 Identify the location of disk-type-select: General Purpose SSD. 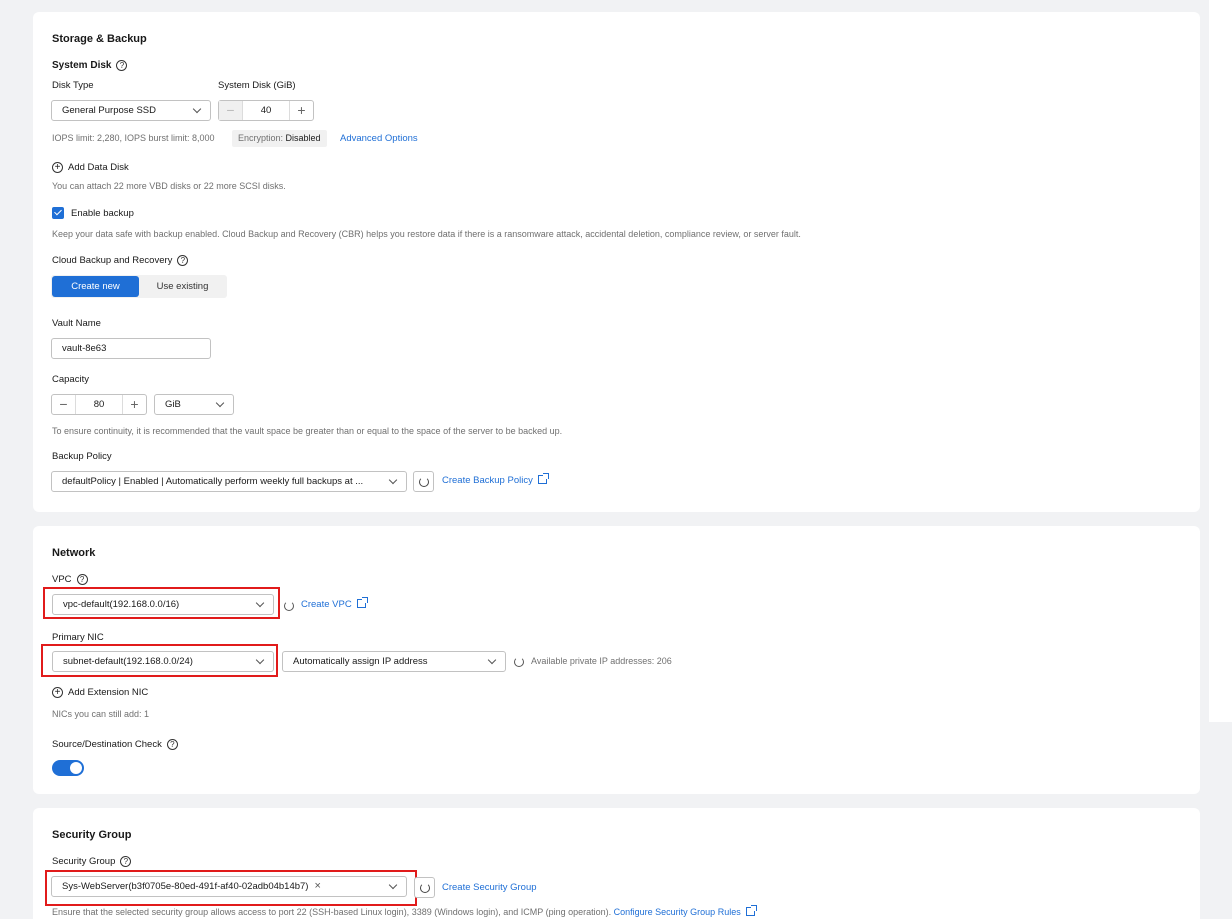
(131, 110).